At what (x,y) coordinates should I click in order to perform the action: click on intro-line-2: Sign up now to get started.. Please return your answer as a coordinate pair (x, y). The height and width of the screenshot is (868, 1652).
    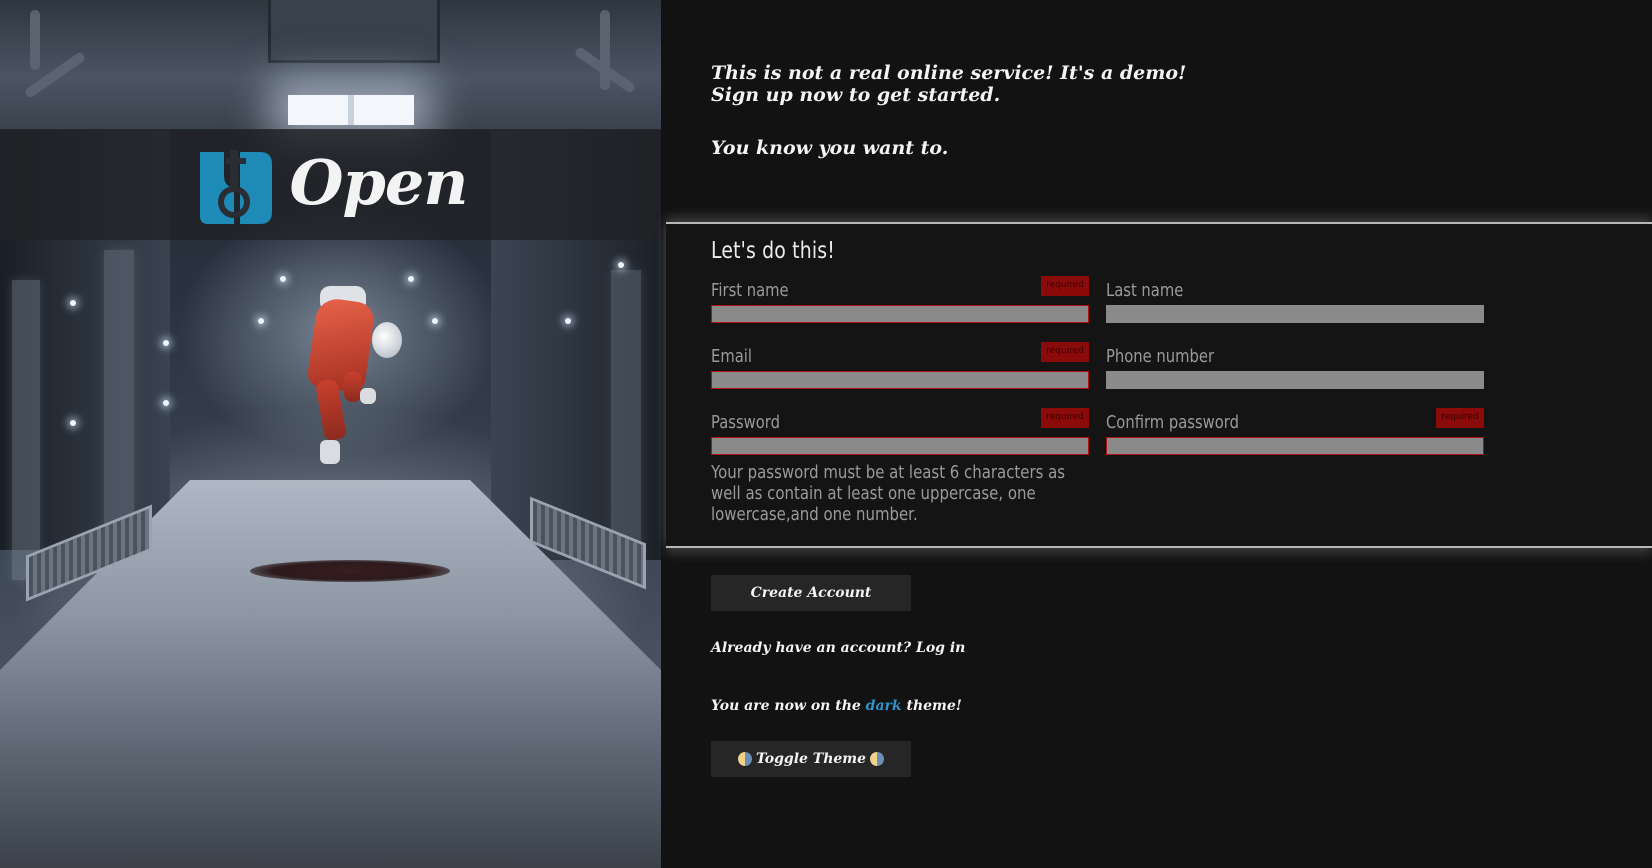
    Looking at the image, I should click on (856, 95).